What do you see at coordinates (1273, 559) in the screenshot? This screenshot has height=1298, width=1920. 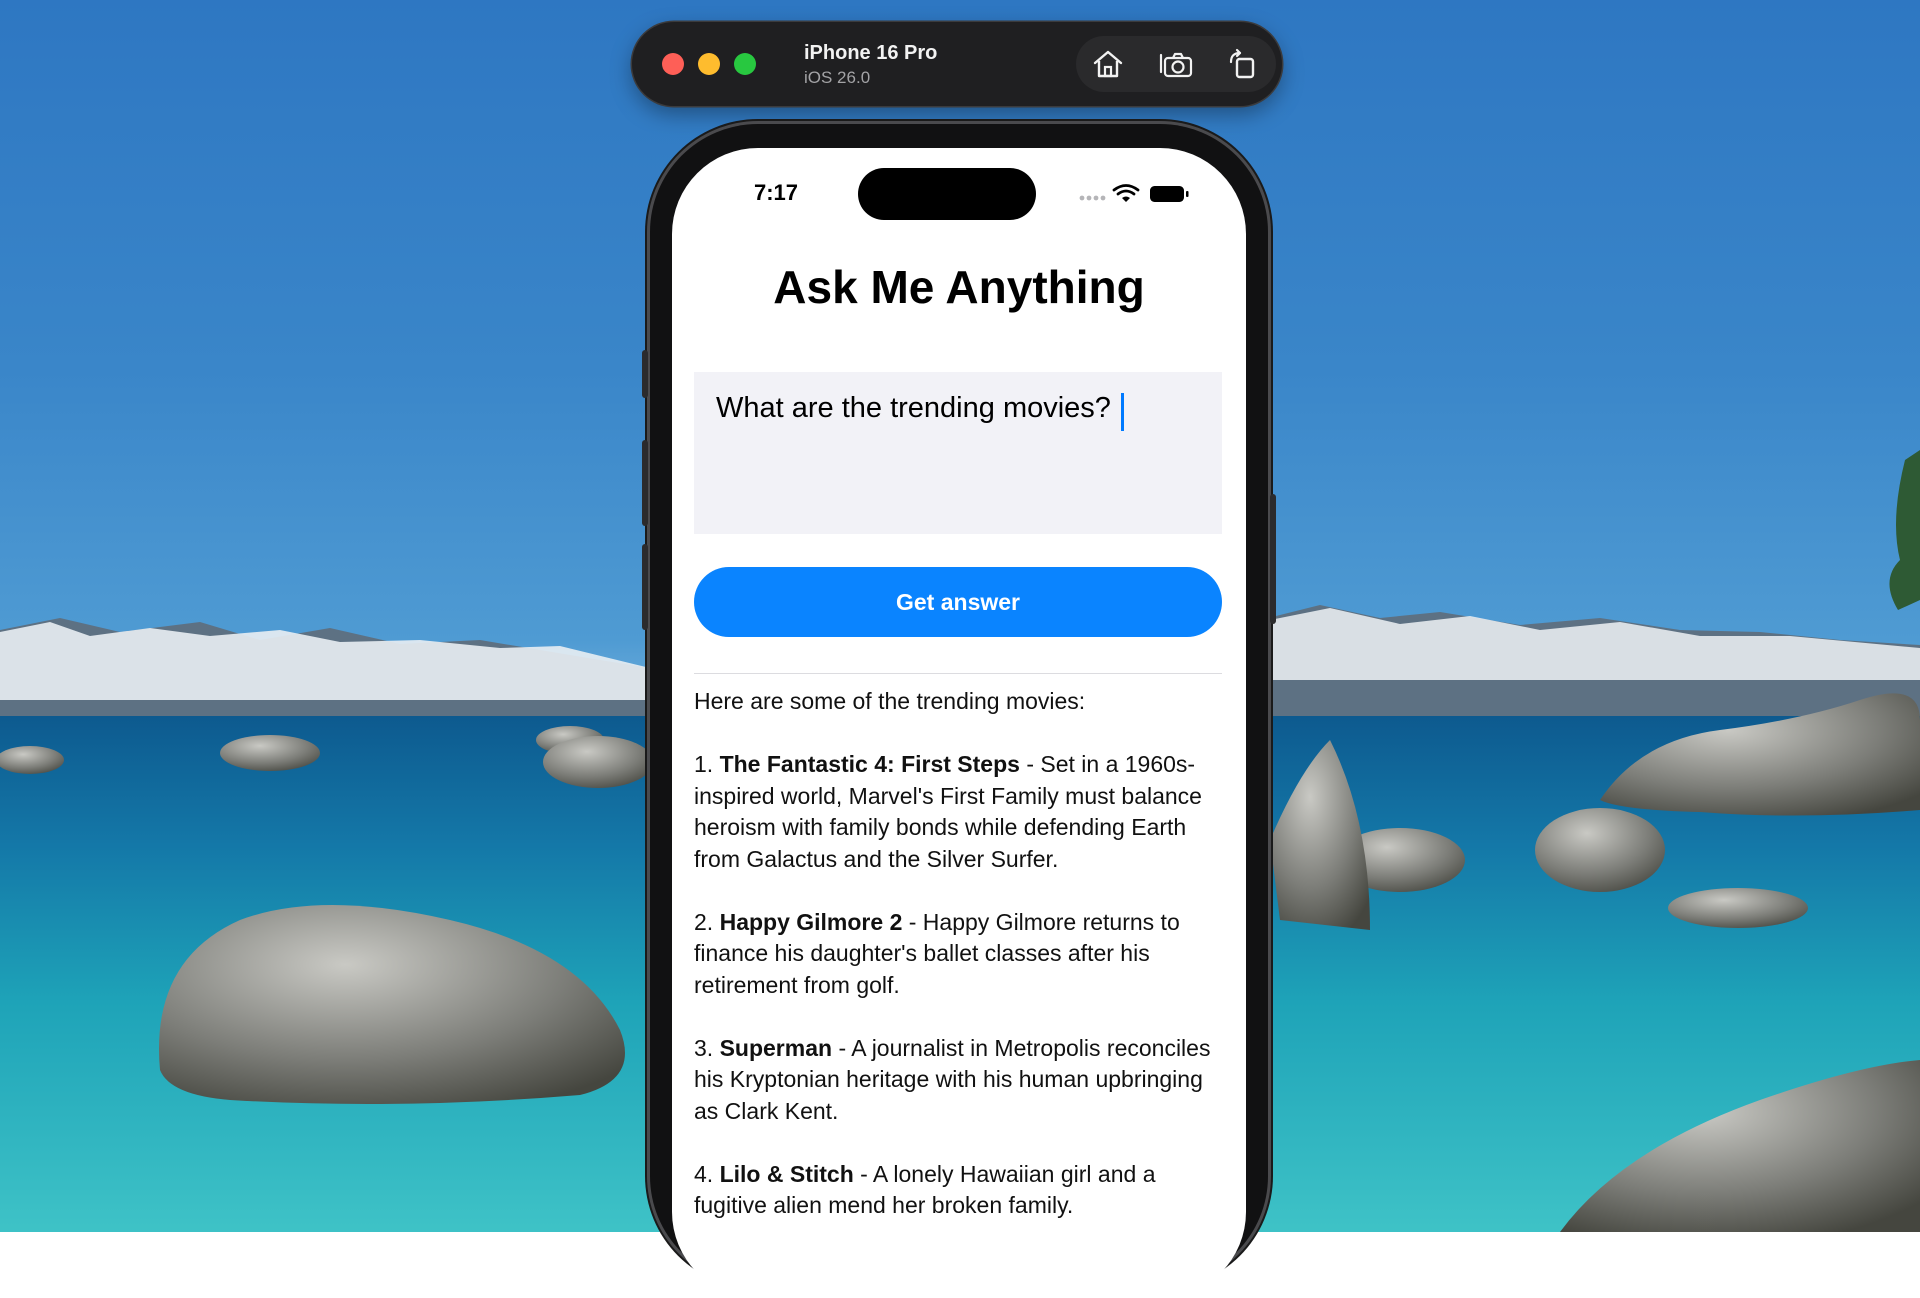 I see `power-button` at bounding box center [1273, 559].